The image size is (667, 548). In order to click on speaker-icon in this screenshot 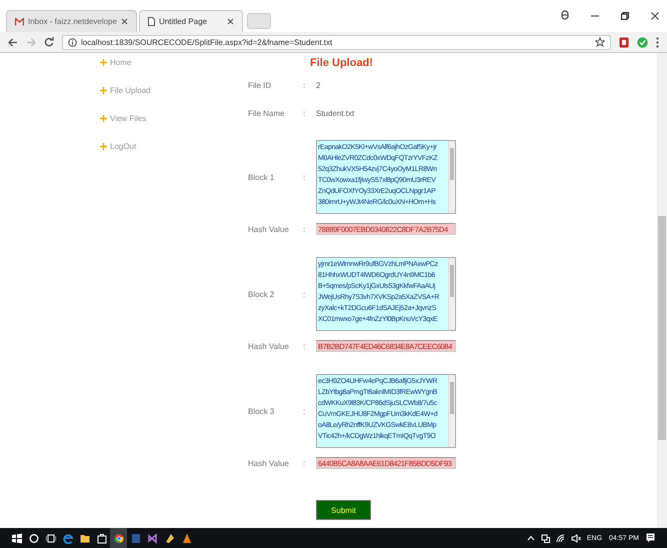, I will do `click(575, 538)`.